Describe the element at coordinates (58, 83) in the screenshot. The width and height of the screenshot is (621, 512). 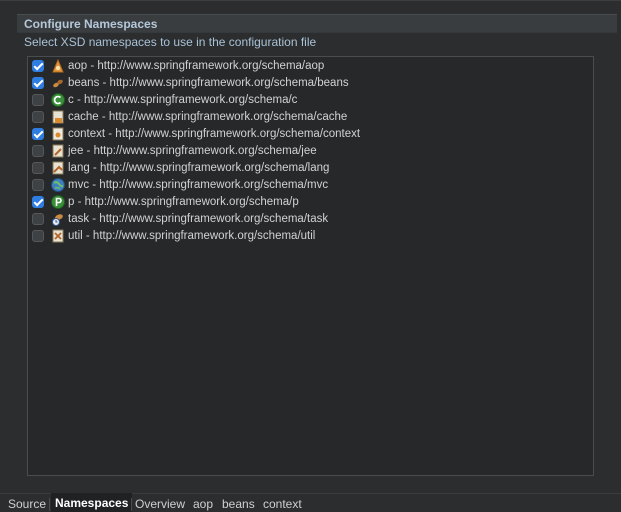
I see `beans-icon` at that location.